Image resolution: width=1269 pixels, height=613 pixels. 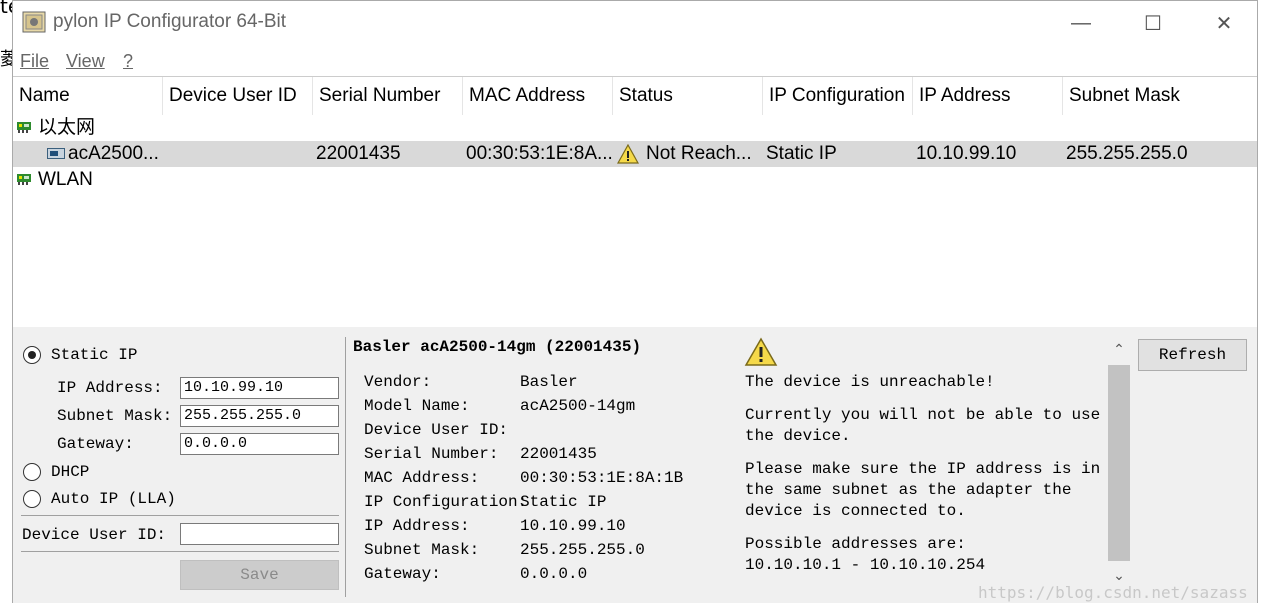 I want to click on auto-ip-label: Auto IP (LLA), so click(x=113, y=499).